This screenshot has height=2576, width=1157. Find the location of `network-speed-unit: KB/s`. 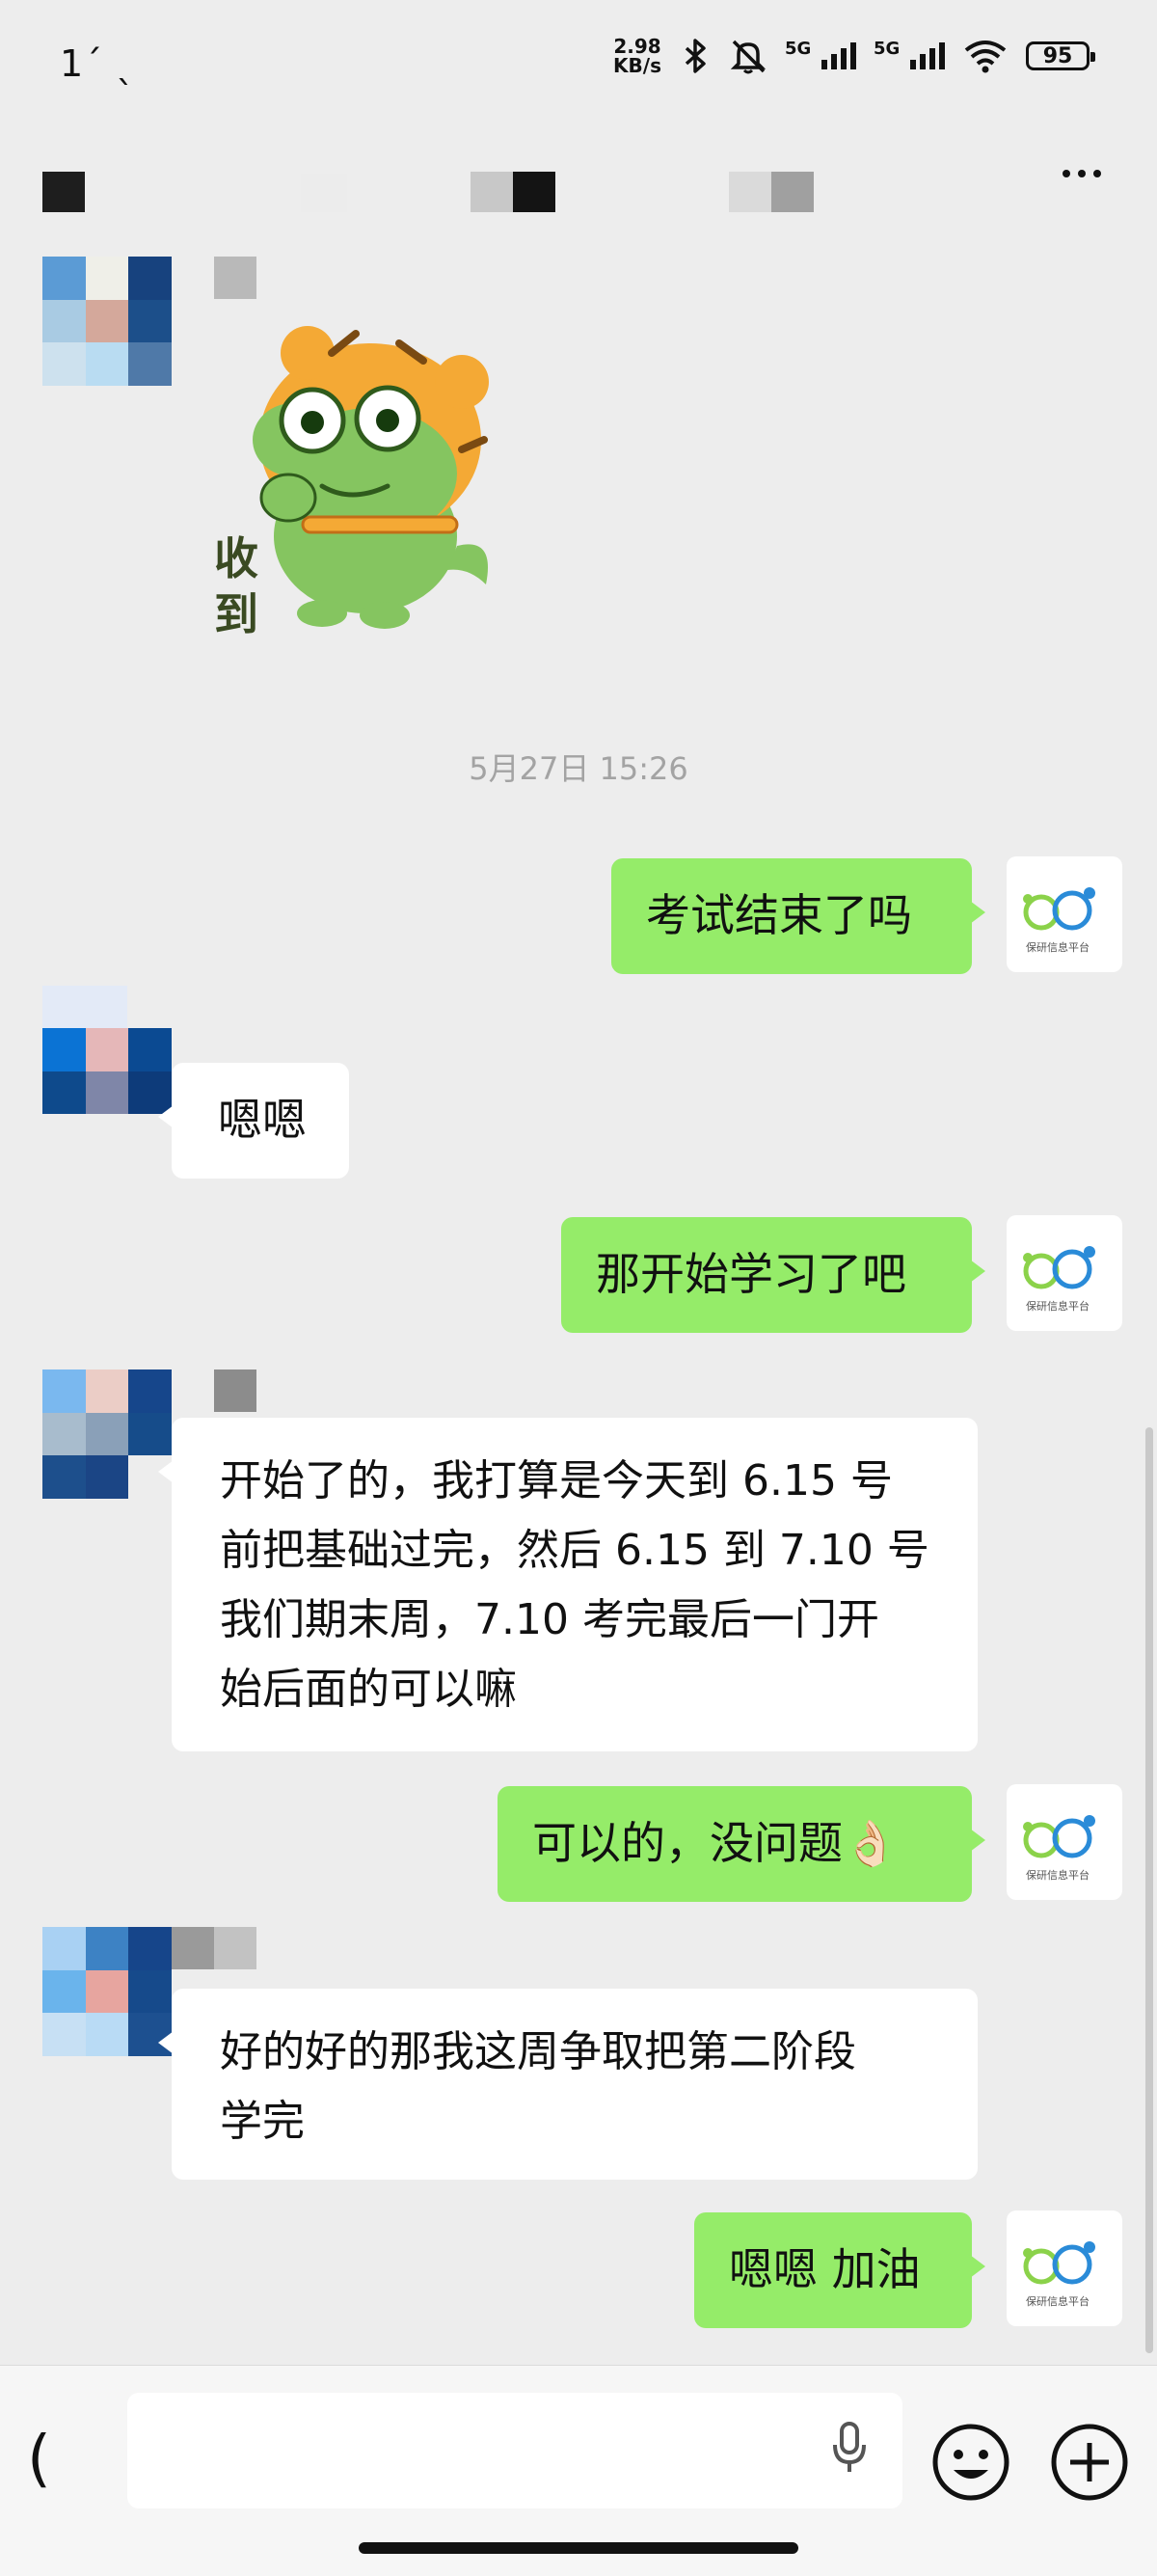

network-speed-unit: KB/s is located at coordinates (637, 65).